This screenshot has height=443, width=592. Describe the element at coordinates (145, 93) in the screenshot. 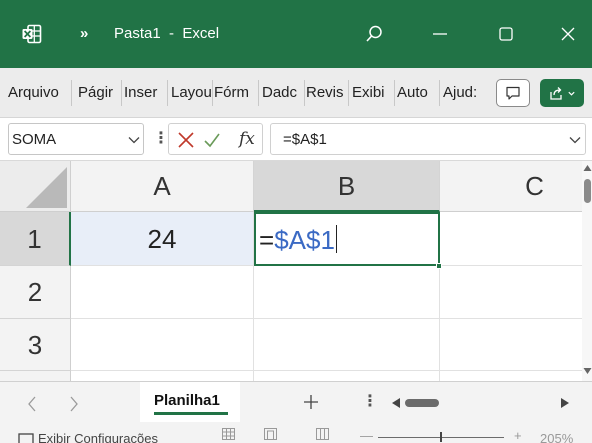

I see `tab-inserir: Inser` at that location.